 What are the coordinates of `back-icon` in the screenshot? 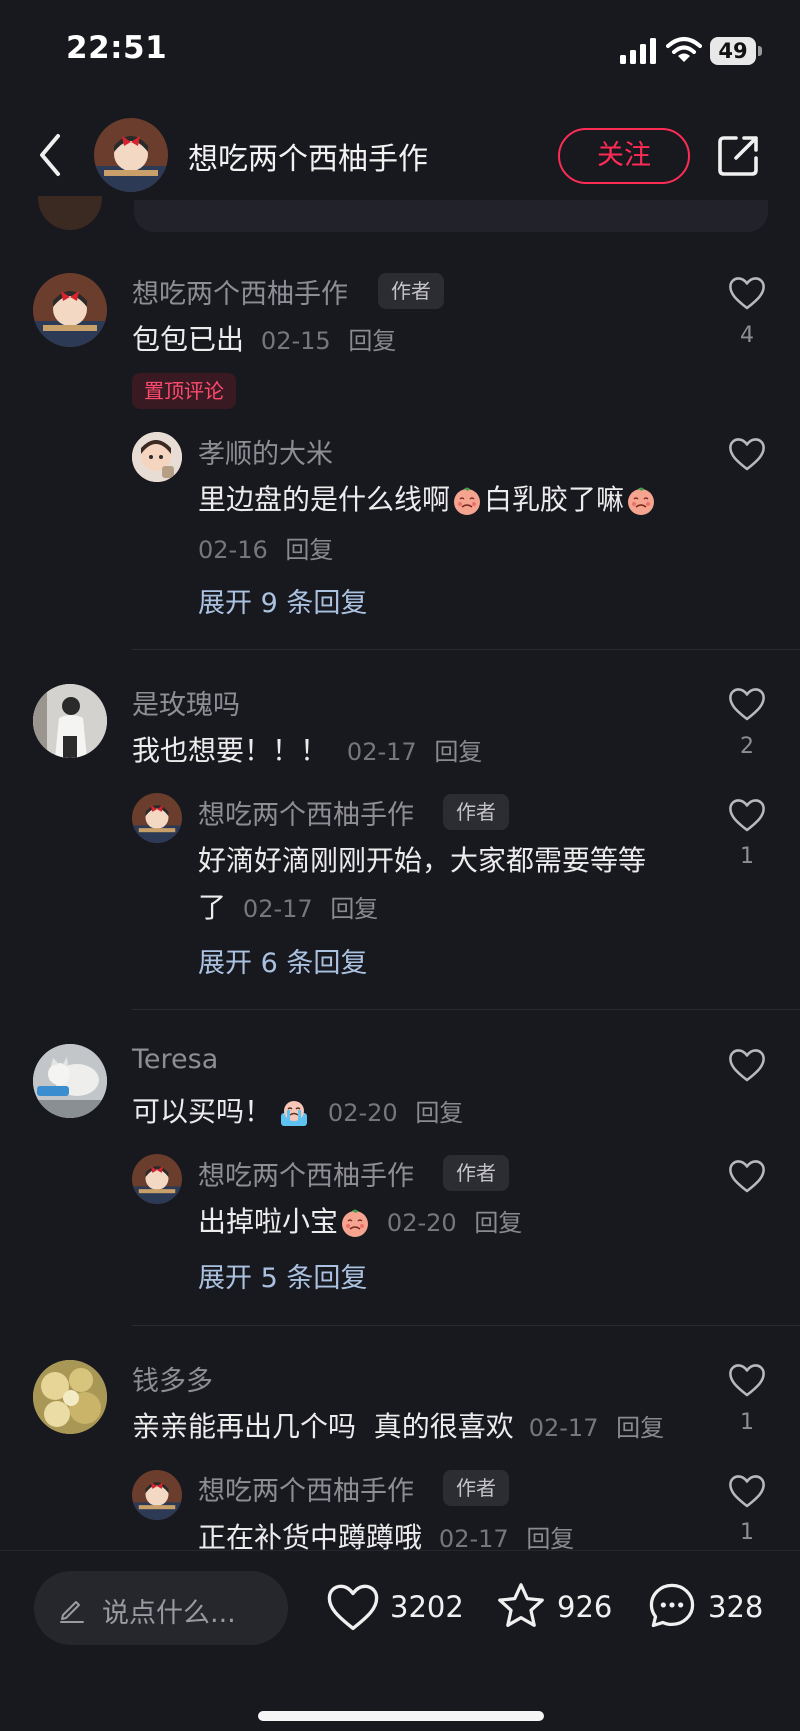 It's located at (50, 155).